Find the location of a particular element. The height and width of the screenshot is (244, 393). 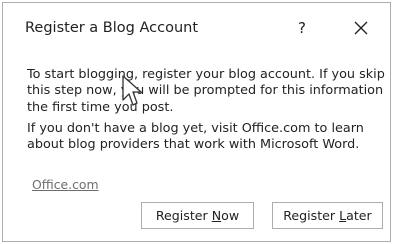

office-link: Office.com is located at coordinates (65, 184).